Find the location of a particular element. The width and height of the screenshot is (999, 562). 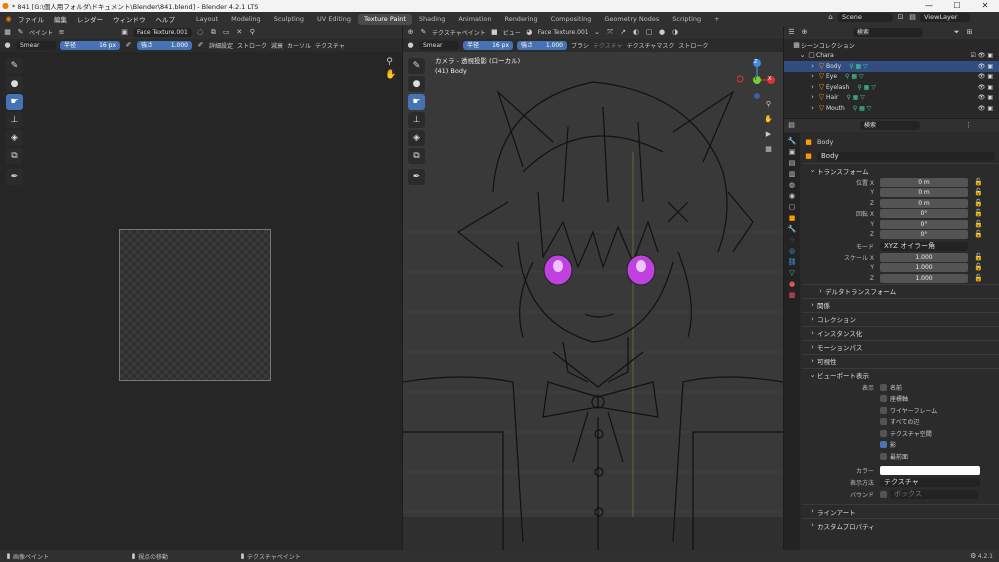

color-swatch is located at coordinates (930, 470).